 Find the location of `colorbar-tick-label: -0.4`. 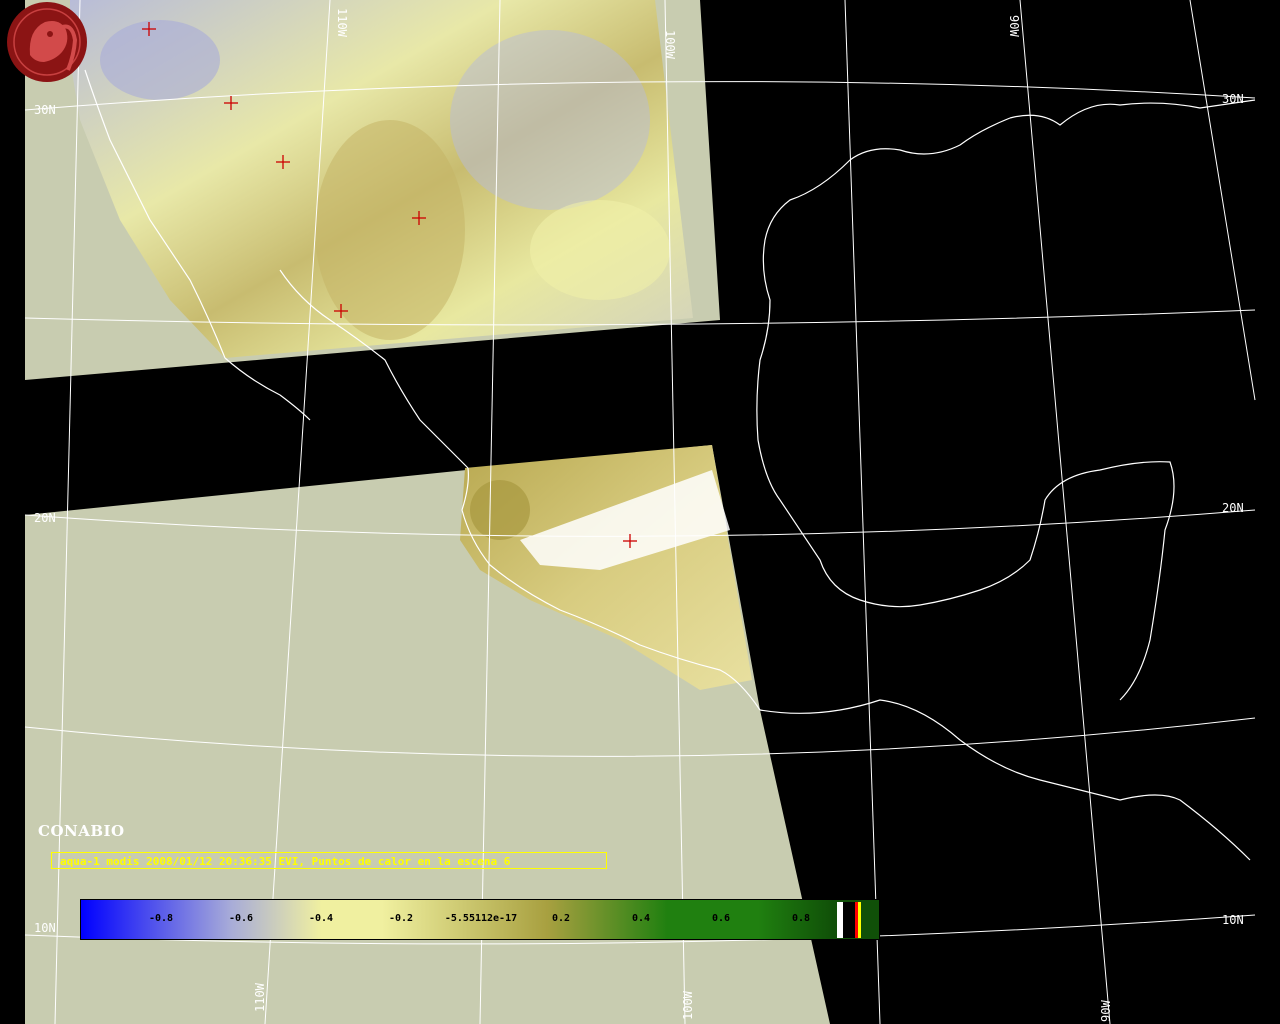

colorbar-tick-label: -0.4 is located at coordinates (321, 918).